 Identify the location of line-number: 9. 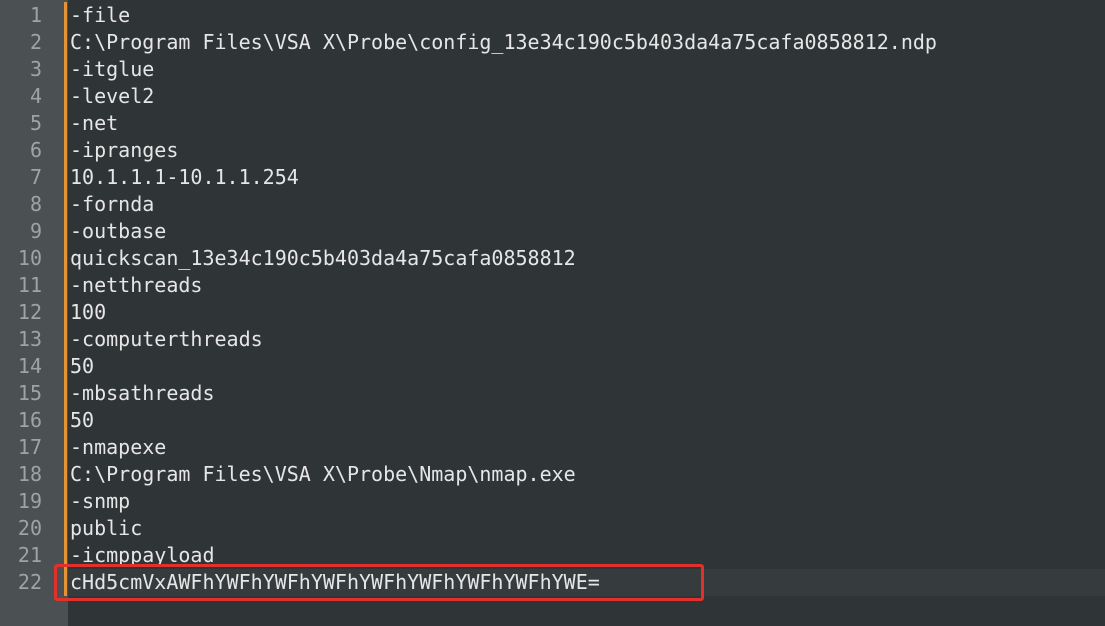
(35, 231).